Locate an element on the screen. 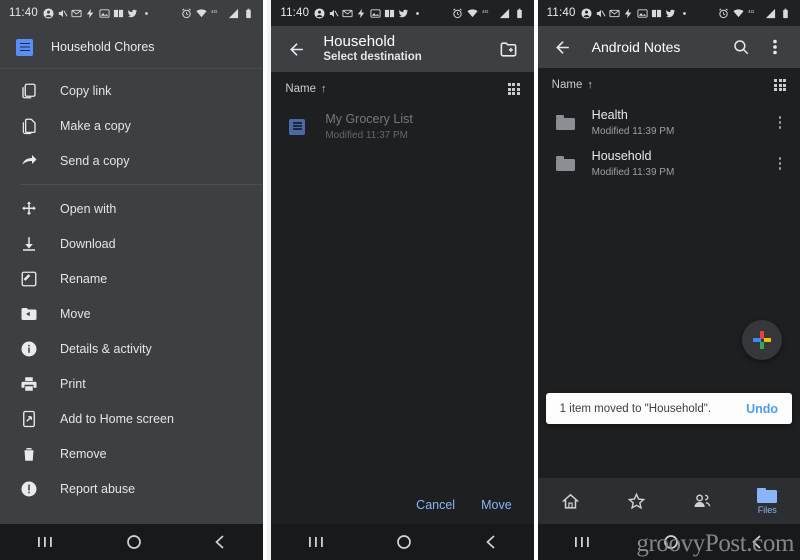 The height and width of the screenshot is (560, 800). menu-item-label: Add to Home screen is located at coordinates (117, 418).